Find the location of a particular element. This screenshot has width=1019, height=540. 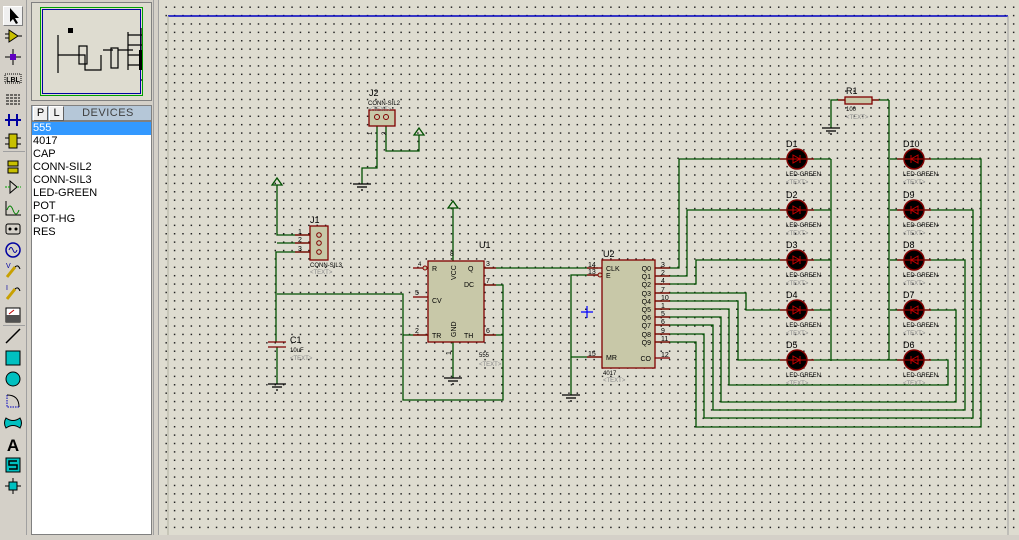

value-label: 10uF is located at coordinates (297, 351).